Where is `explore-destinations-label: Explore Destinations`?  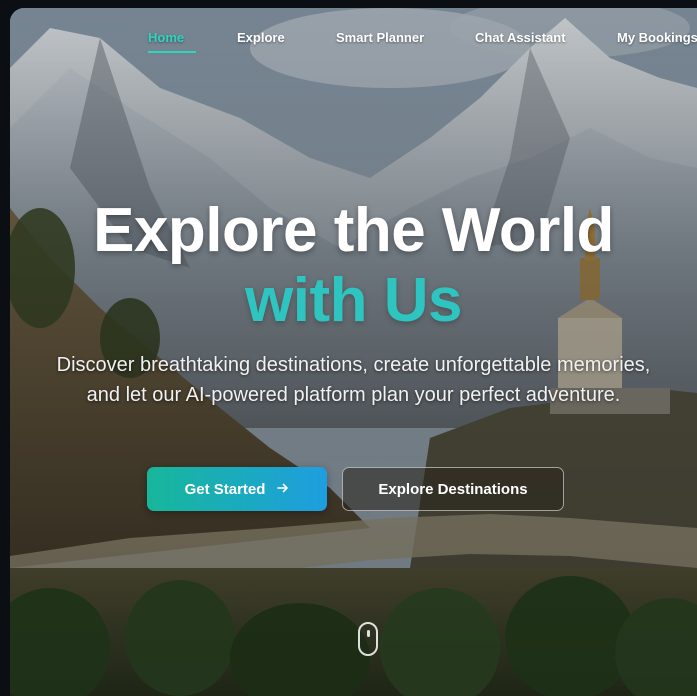 explore-destinations-label: Explore Destinations is located at coordinates (453, 489).